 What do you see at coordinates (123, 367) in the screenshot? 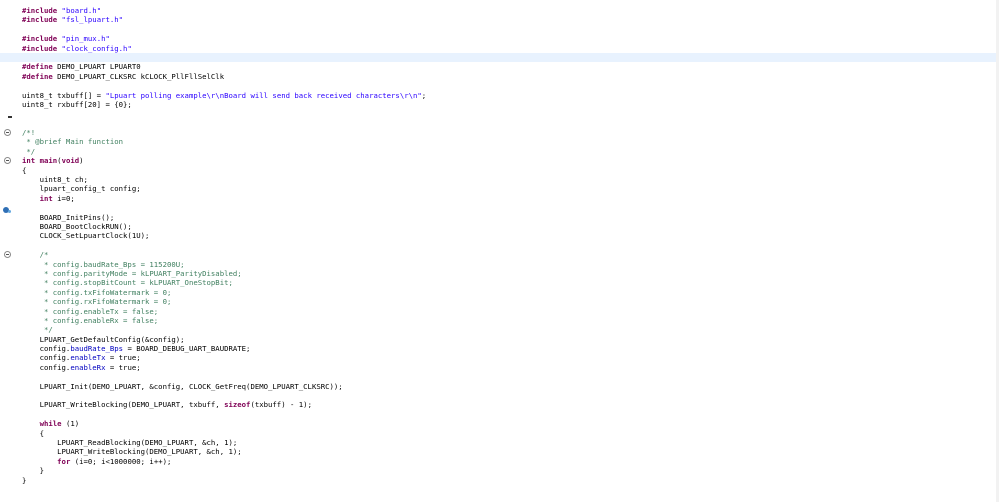
I see `code-token: = true;` at bounding box center [123, 367].